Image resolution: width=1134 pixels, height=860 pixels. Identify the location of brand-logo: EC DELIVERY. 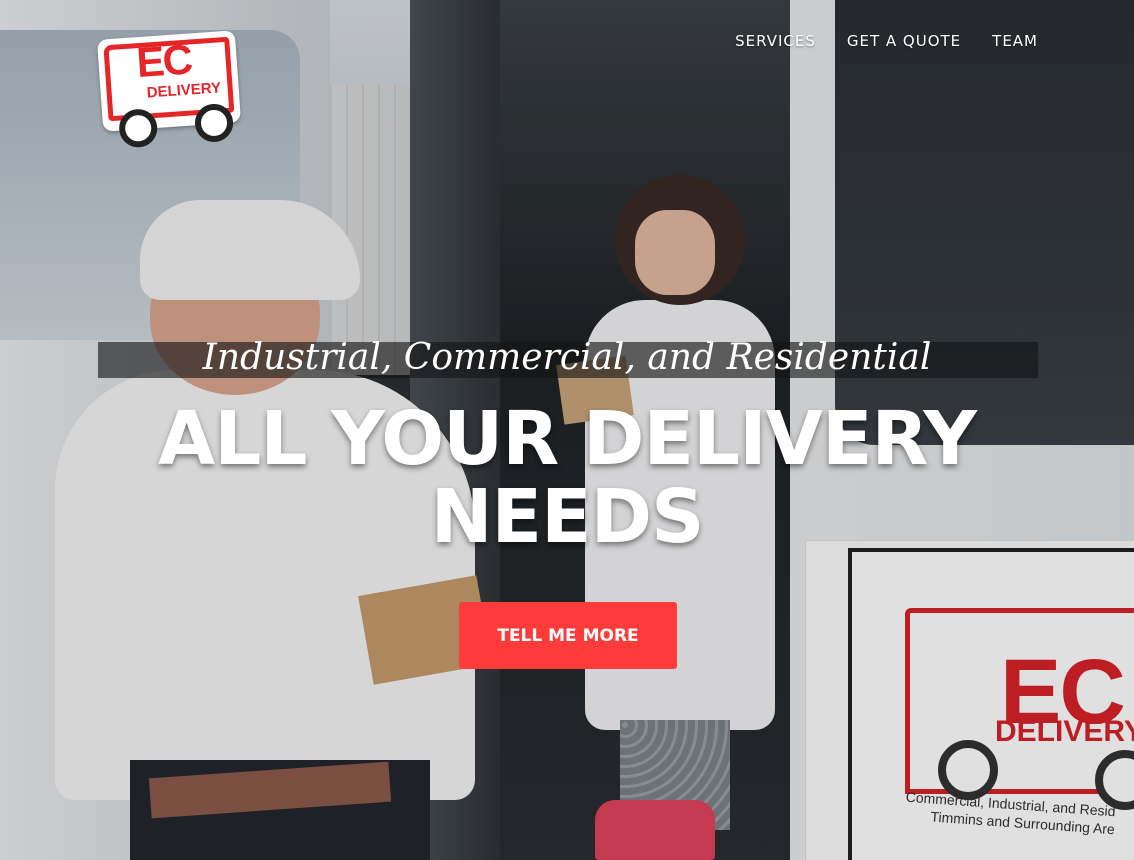
(169, 89).